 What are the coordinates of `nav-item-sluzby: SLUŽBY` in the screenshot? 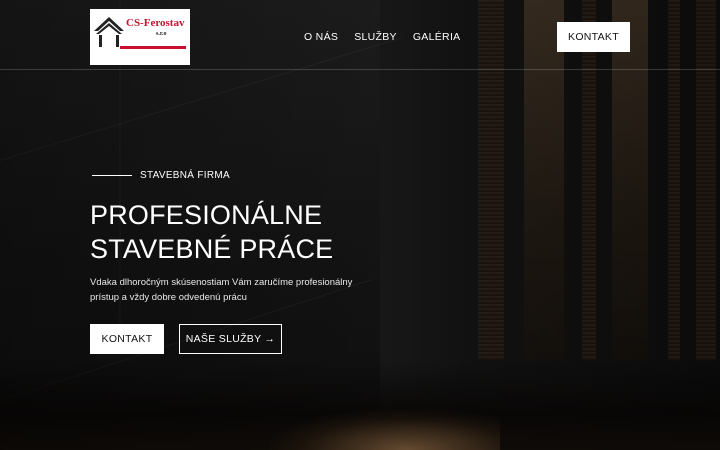 It's located at (375, 37).